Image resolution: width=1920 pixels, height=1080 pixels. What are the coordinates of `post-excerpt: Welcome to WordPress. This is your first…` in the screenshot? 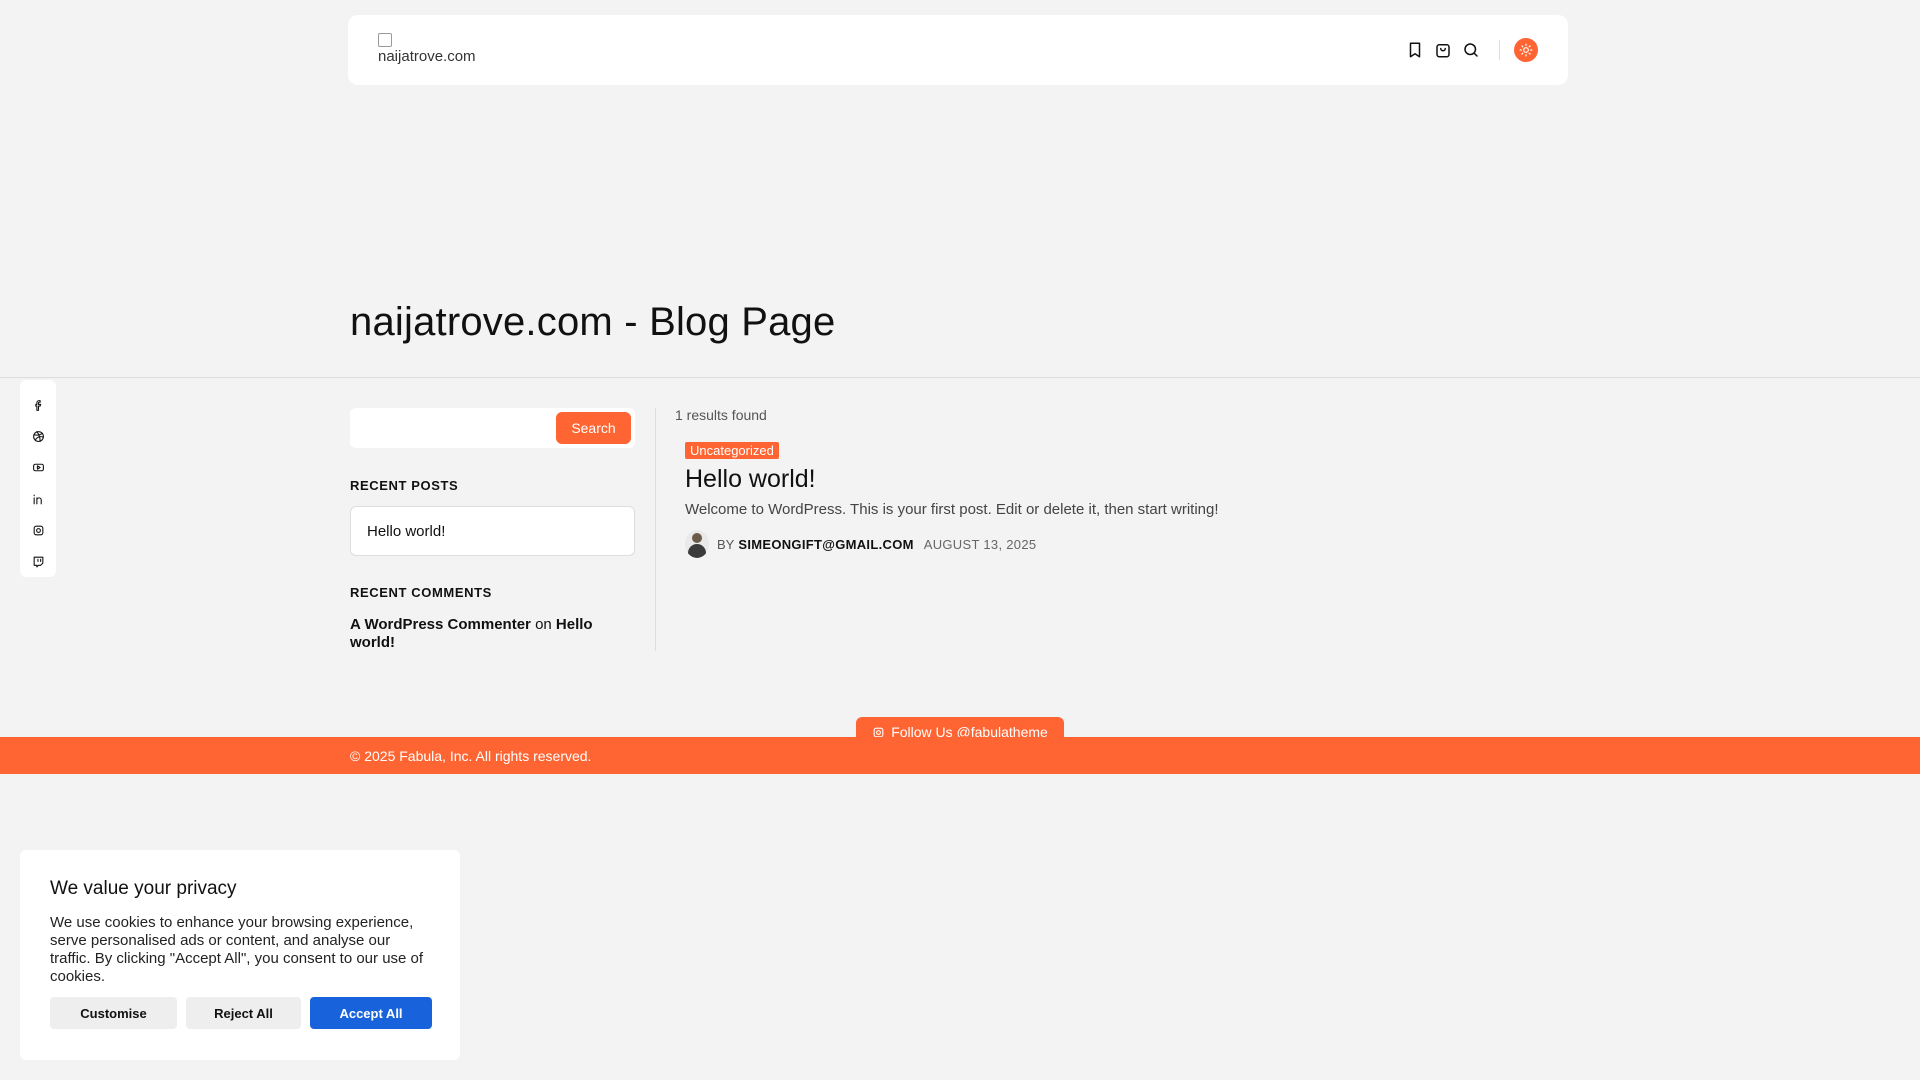 It's located at (952, 509).